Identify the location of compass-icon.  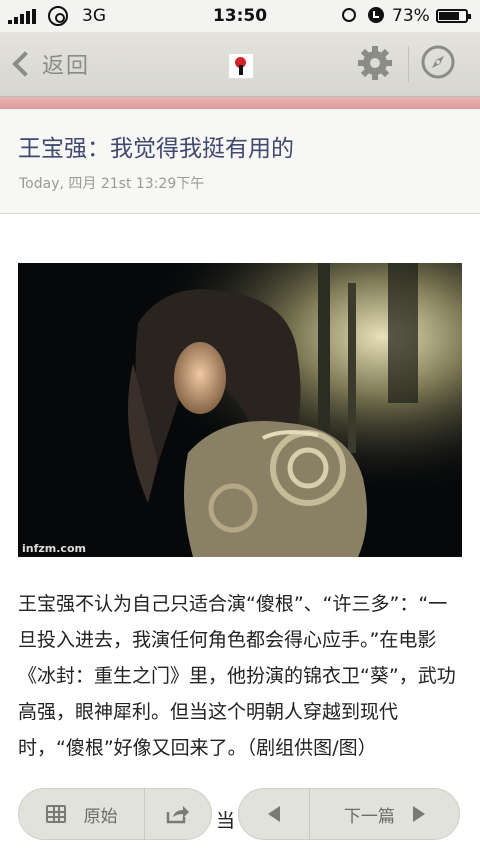
(438, 62).